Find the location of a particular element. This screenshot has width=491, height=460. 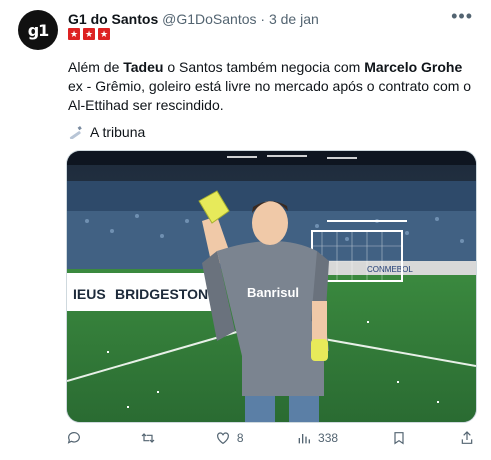

ad-board-brand: BRIDGESTONE is located at coordinates (166, 294).